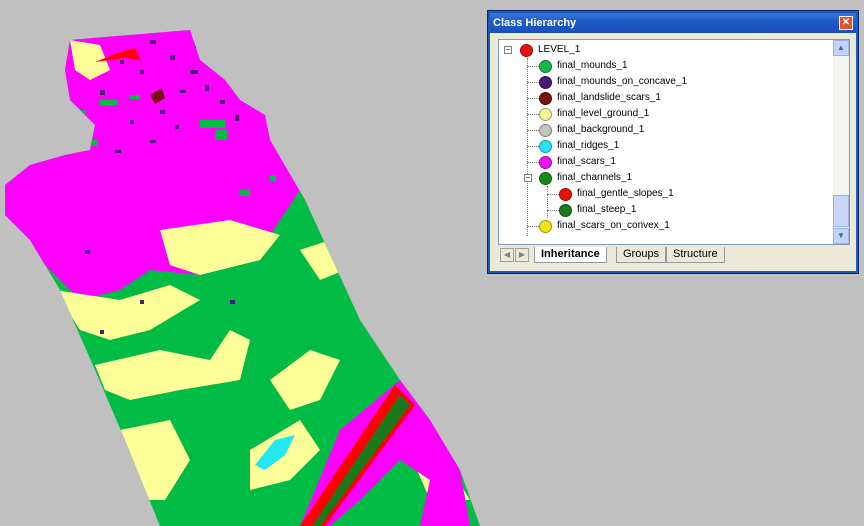 The width and height of the screenshot is (864, 526). What do you see at coordinates (595, 177) in the screenshot?
I see `tree-item-label: final_channels_1` at bounding box center [595, 177].